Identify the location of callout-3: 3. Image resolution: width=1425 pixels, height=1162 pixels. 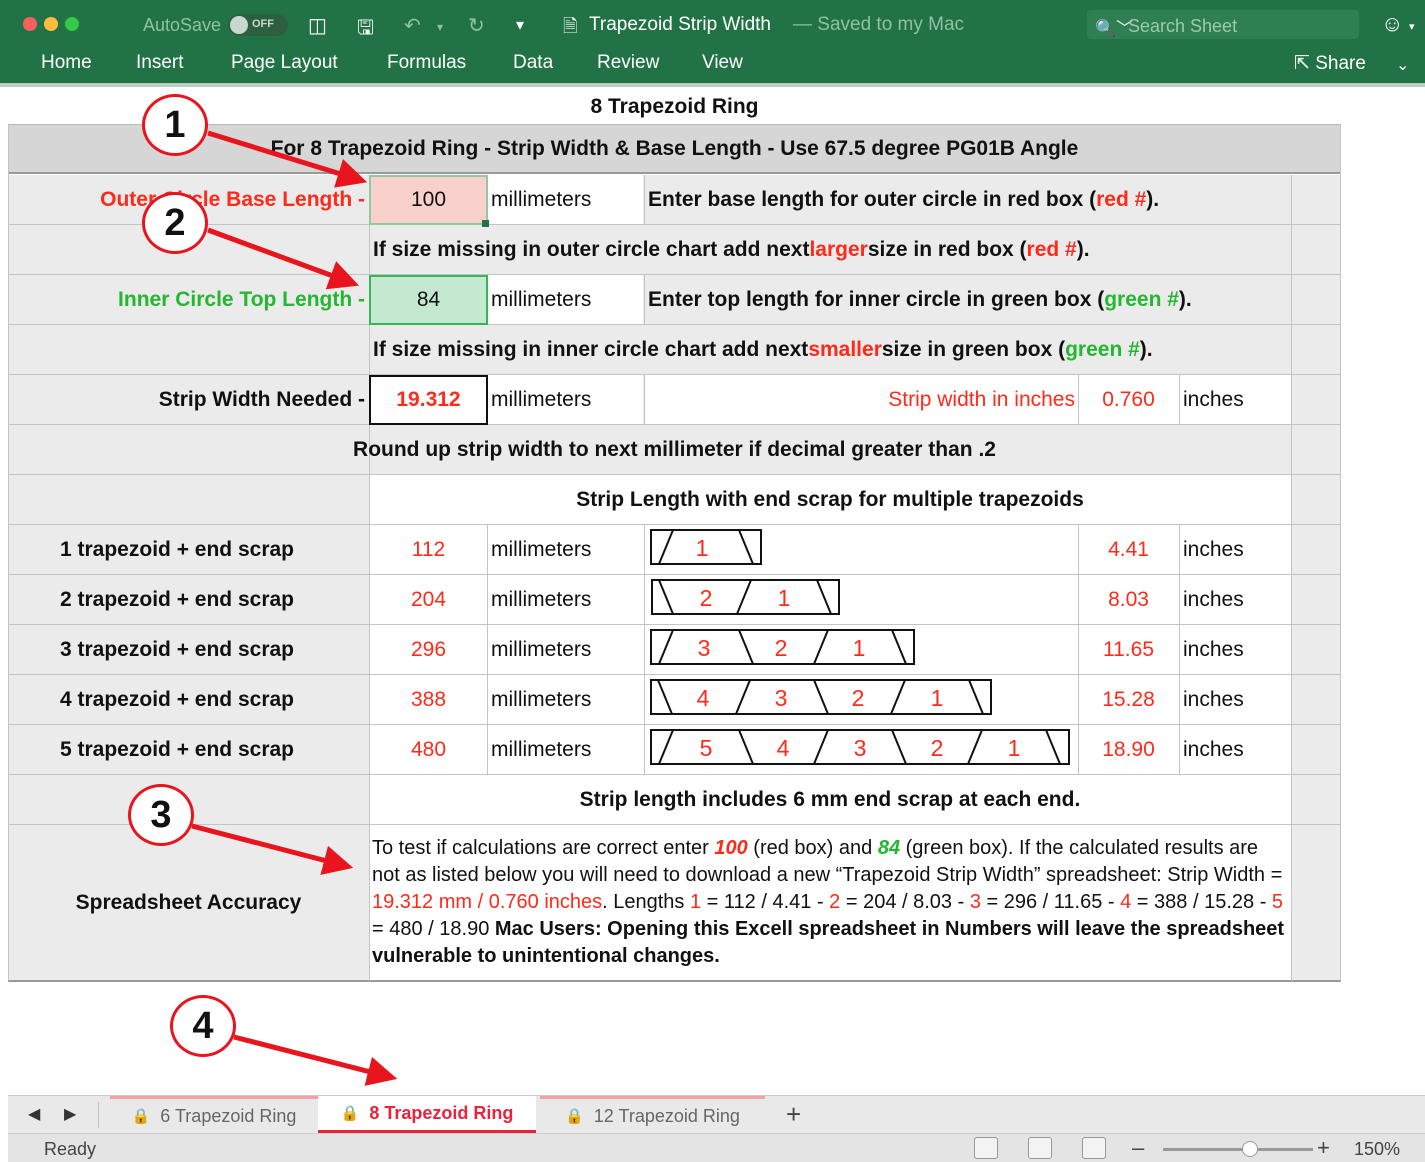
(161, 815).